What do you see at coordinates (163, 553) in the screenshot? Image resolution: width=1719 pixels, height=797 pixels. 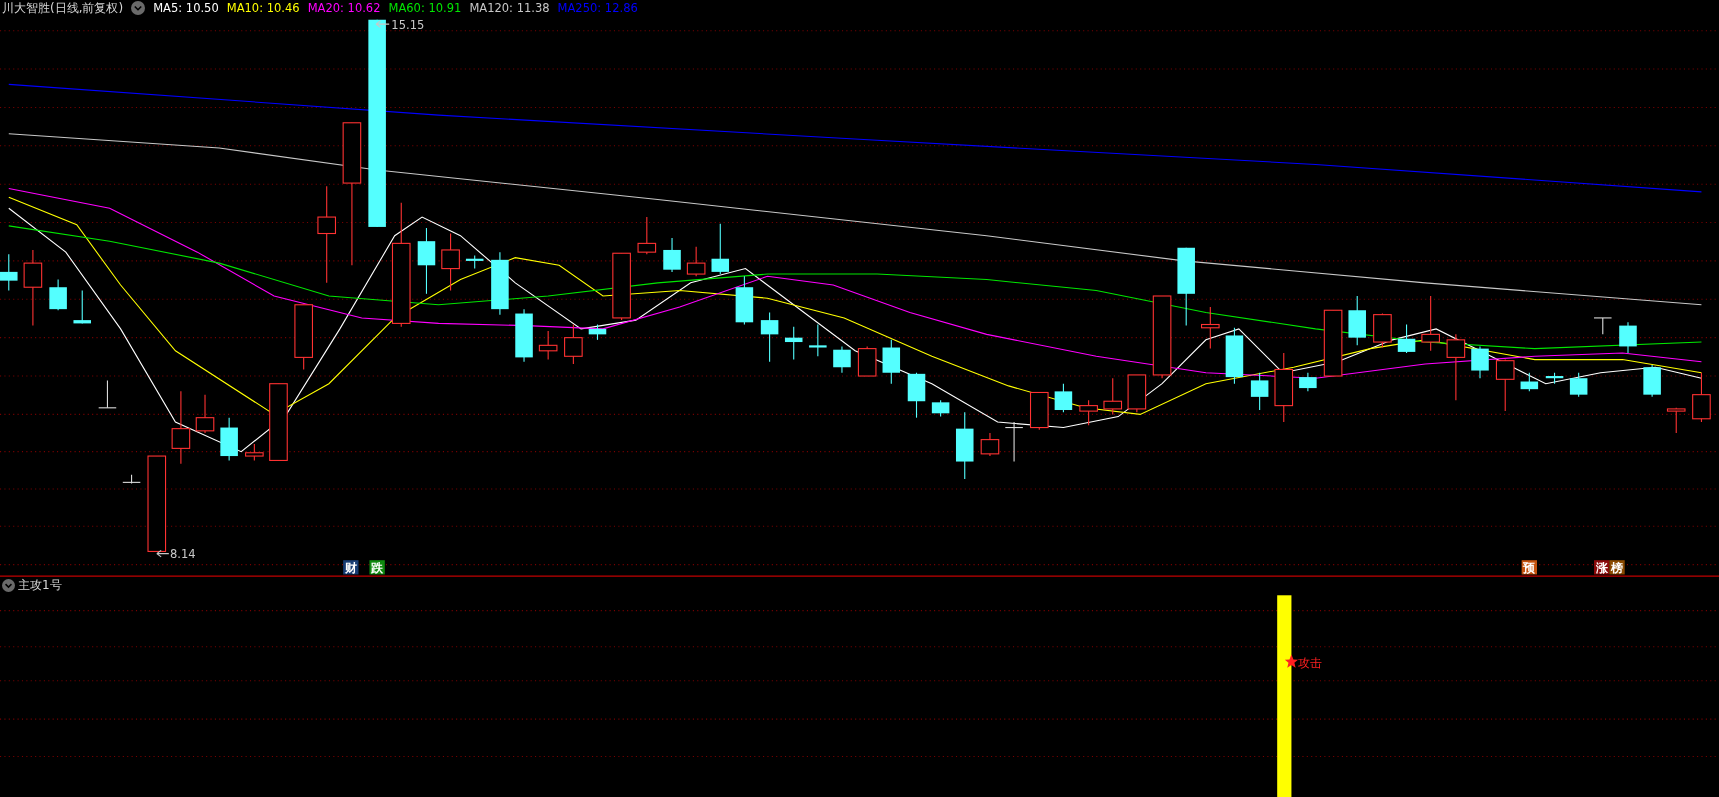 I see `low-price-arrow-icon` at bounding box center [163, 553].